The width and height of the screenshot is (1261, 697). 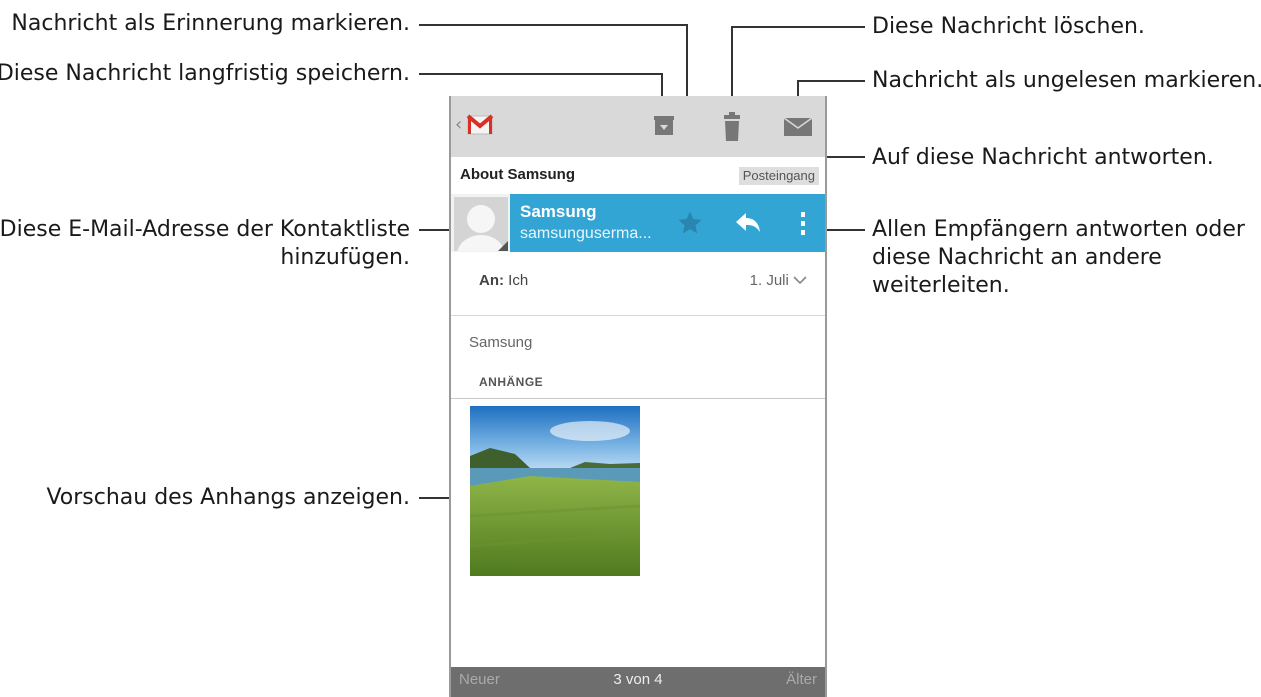 I want to click on callout-reply: Auf diese Nachricht antworten., so click(x=1043, y=157).